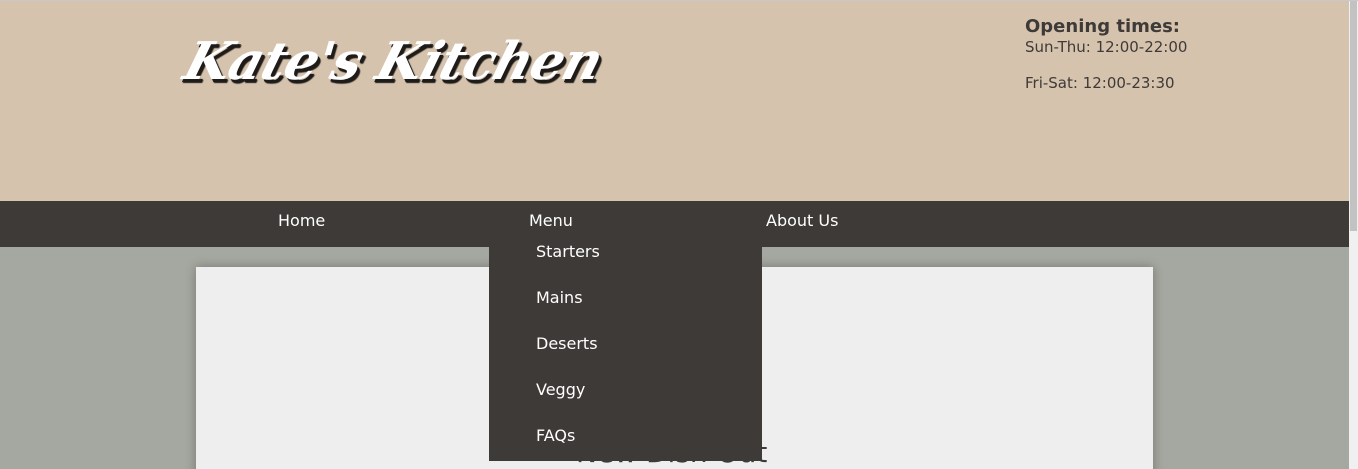  Describe the element at coordinates (551, 224) in the screenshot. I see `nav-item-menu: Menu` at that location.